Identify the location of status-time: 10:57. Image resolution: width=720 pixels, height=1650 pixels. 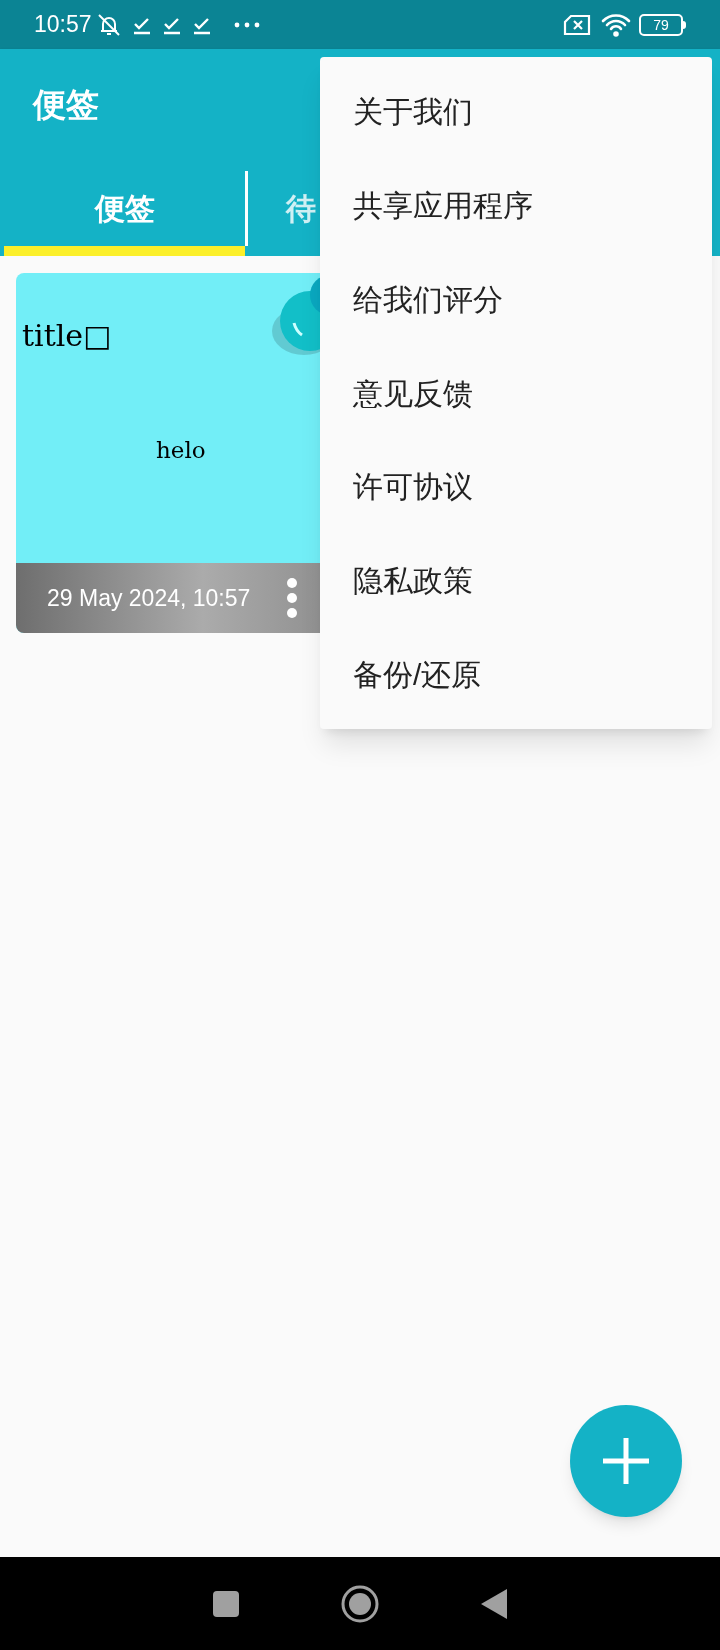
(63, 25).